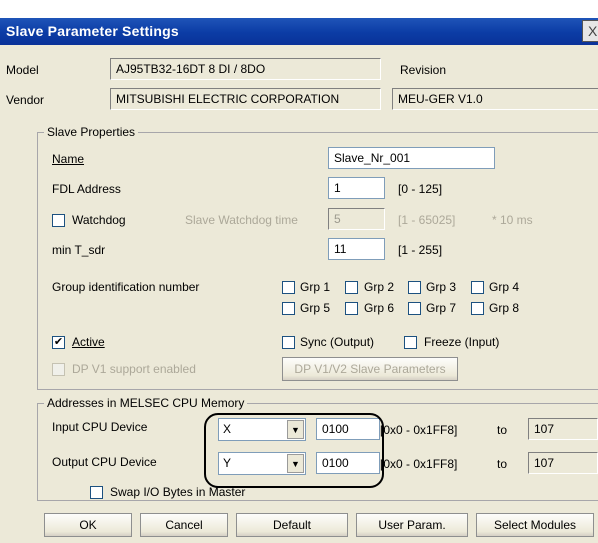 The width and height of the screenshot is (598, 543). I want to click on input-cpu-device-label: Input CPU Device, so click(100, 427).